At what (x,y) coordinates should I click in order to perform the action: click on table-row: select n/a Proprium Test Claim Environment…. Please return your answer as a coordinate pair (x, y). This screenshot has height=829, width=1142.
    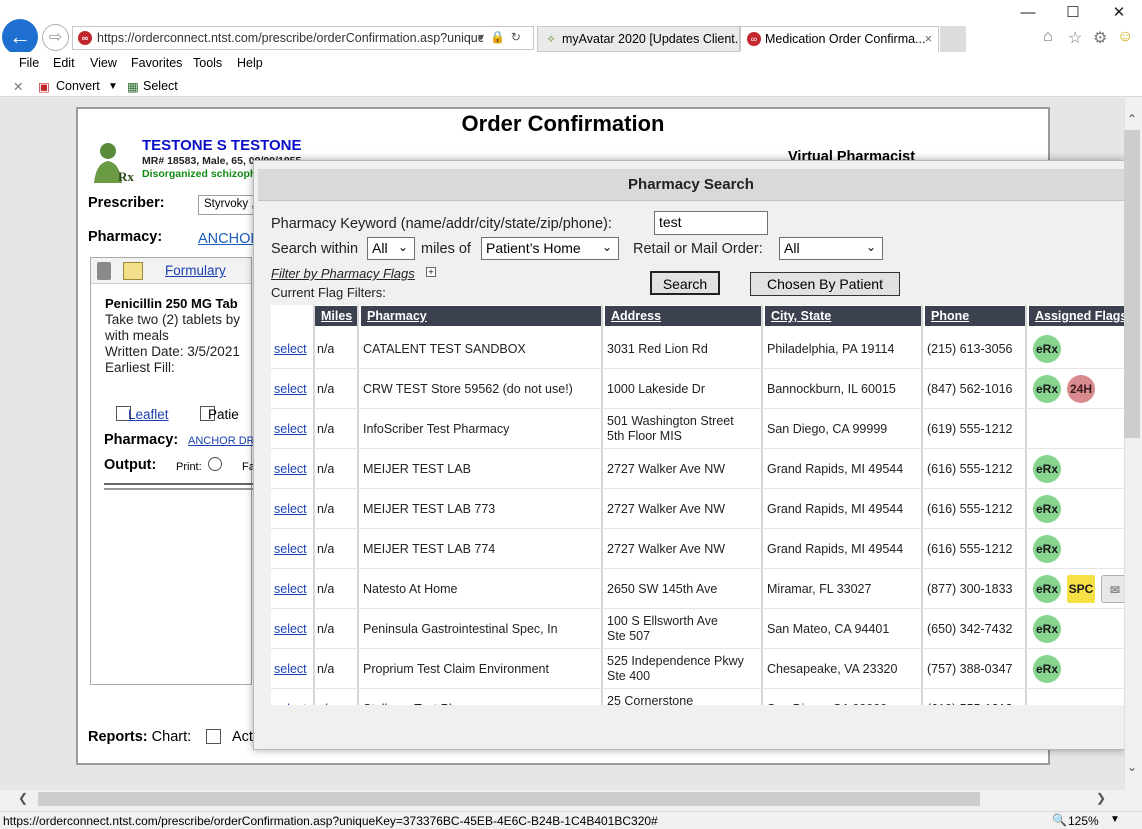
    Looking at the image, I should click on (697, 669).